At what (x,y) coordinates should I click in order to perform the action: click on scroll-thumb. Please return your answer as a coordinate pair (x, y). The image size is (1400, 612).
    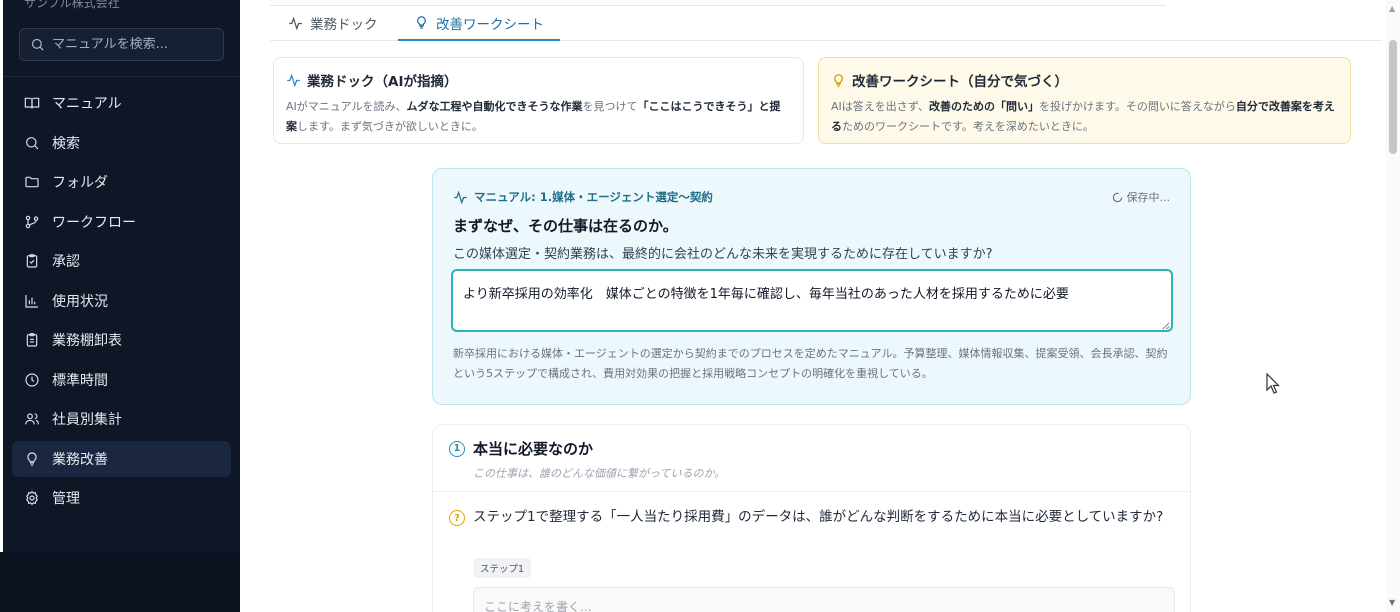
    Looking at the image, I should click on (1393, 97).